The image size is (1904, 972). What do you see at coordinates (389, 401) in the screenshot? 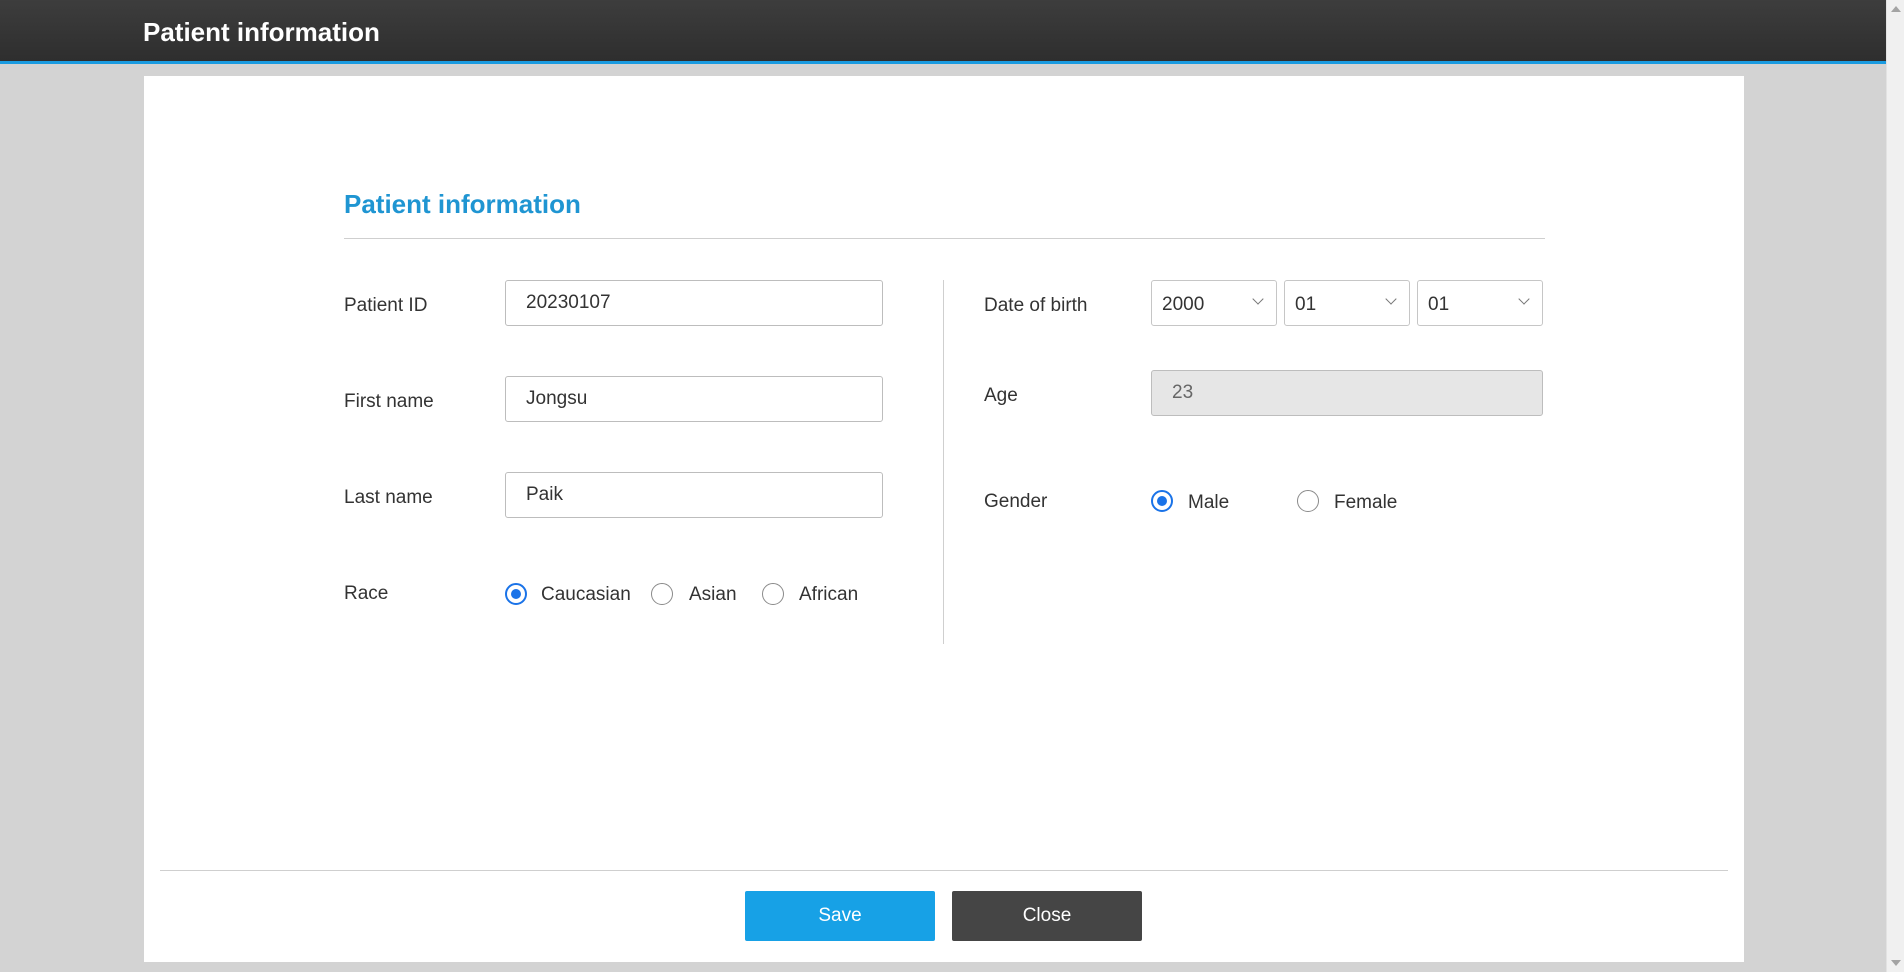
I see `first-name-label: First name` at bounding box center [389, 401].